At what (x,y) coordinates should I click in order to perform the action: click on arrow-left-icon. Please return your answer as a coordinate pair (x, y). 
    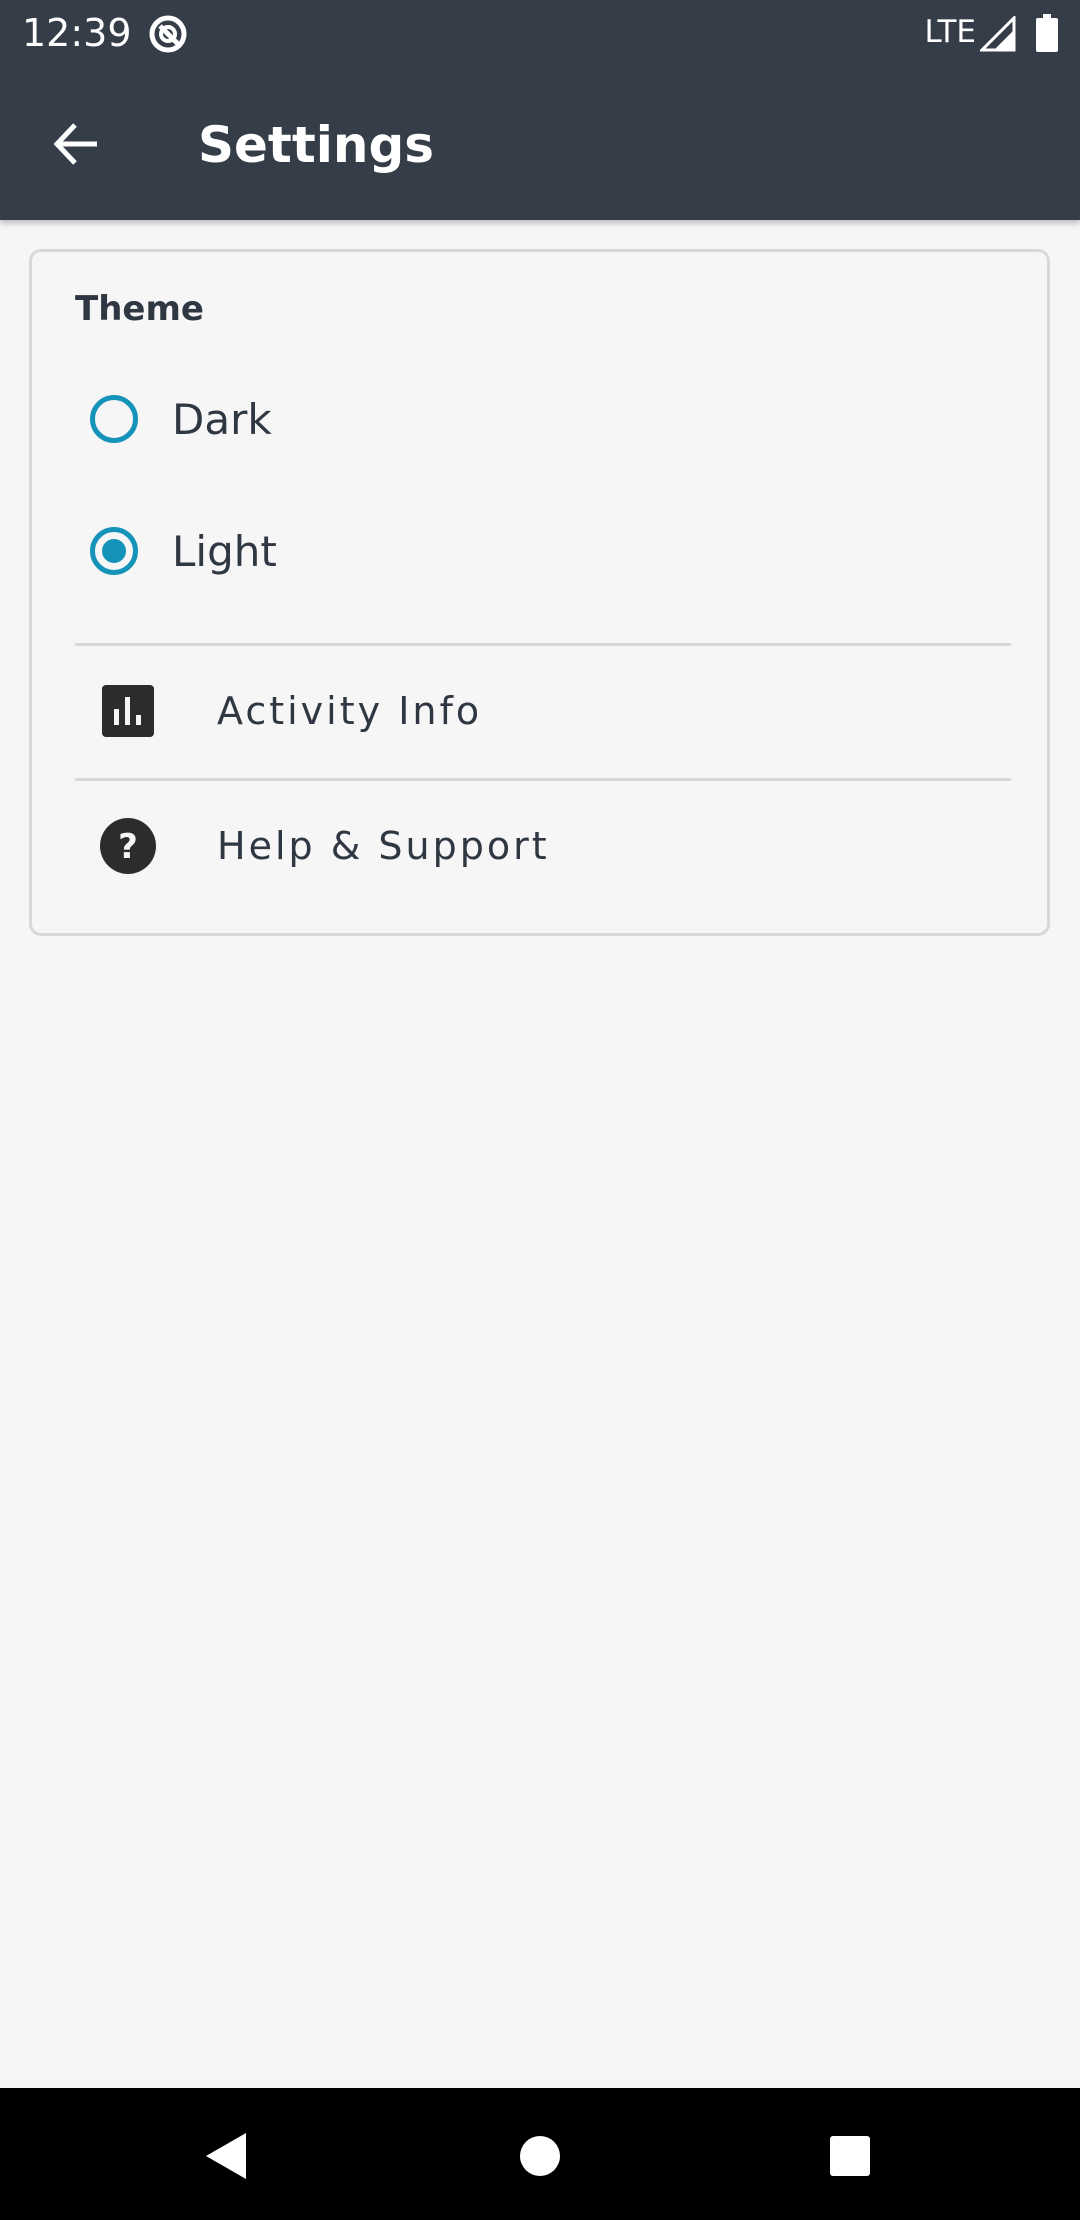
    Looking at the image, I should click on (75, 144).